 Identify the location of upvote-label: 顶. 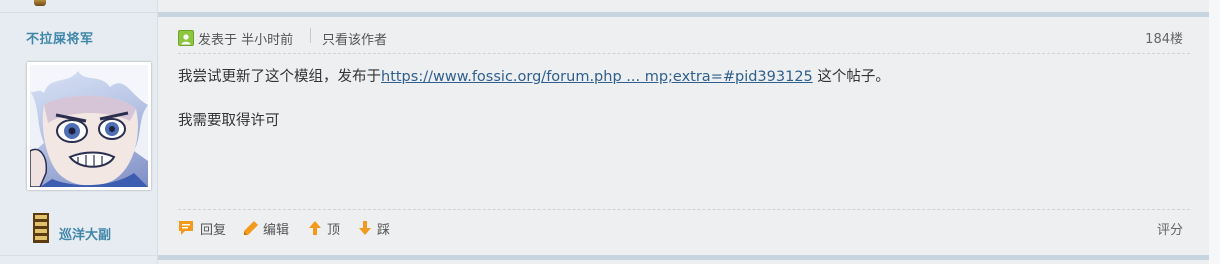
(334, 230).